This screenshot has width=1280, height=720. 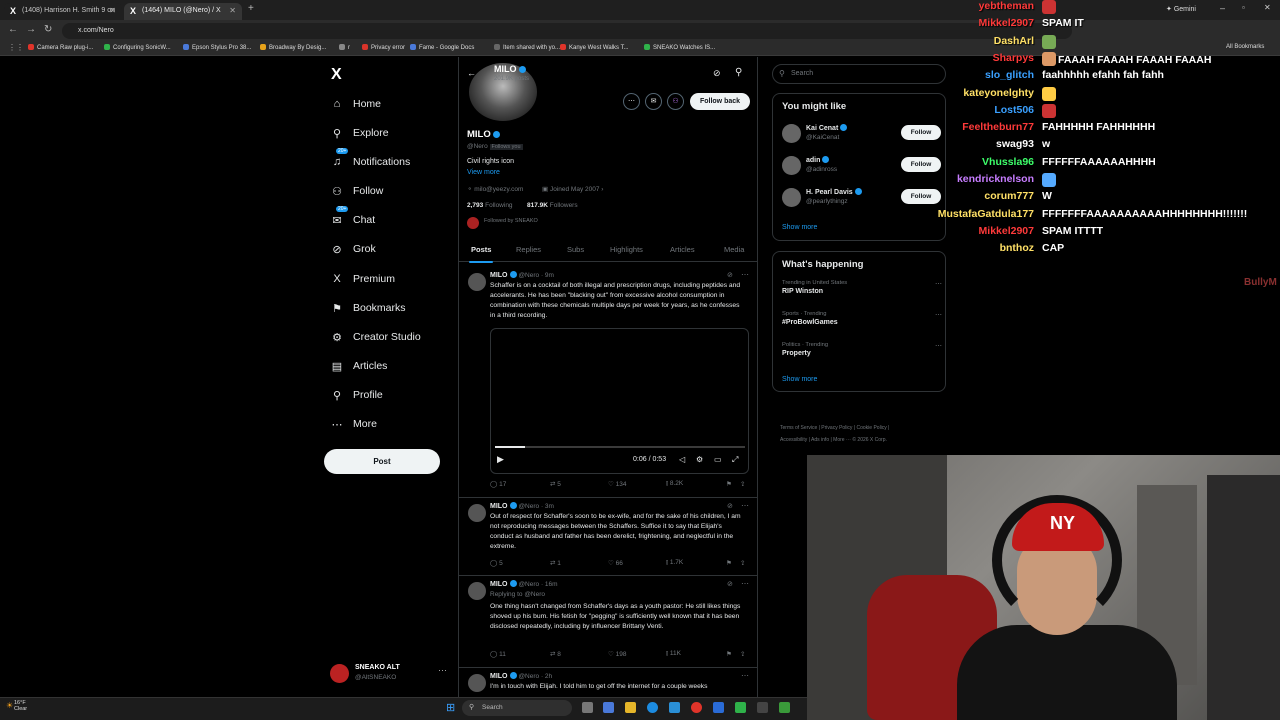 What do you see at coordinates (496, 563) in the screenshot?
I see `reply-button: ◯ 5` at bounding box center [496, 563].